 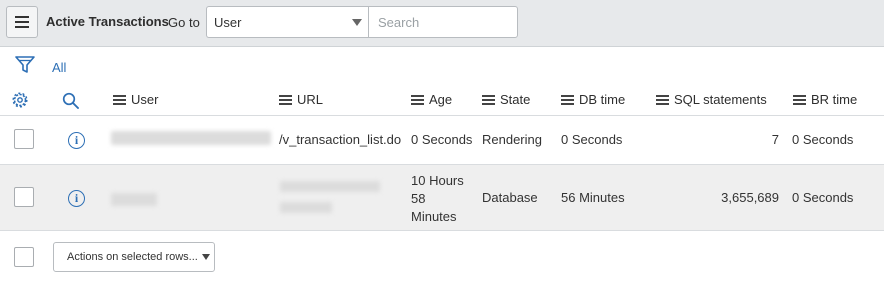 What do you see at coordinates (184, 22) in the screenshot?
I see `goto-label: Go to` at bounding box center [184, 22].